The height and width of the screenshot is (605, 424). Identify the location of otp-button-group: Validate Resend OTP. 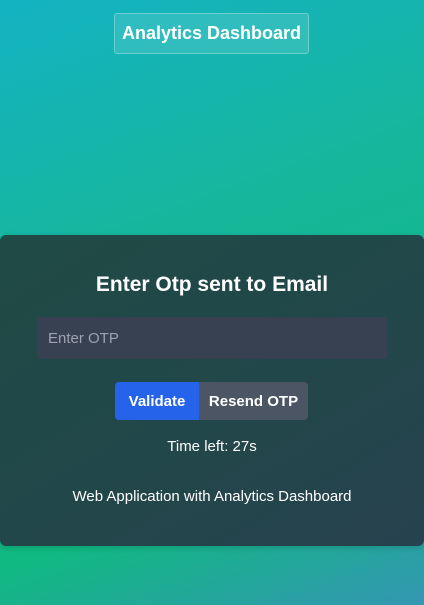
(211, 401).